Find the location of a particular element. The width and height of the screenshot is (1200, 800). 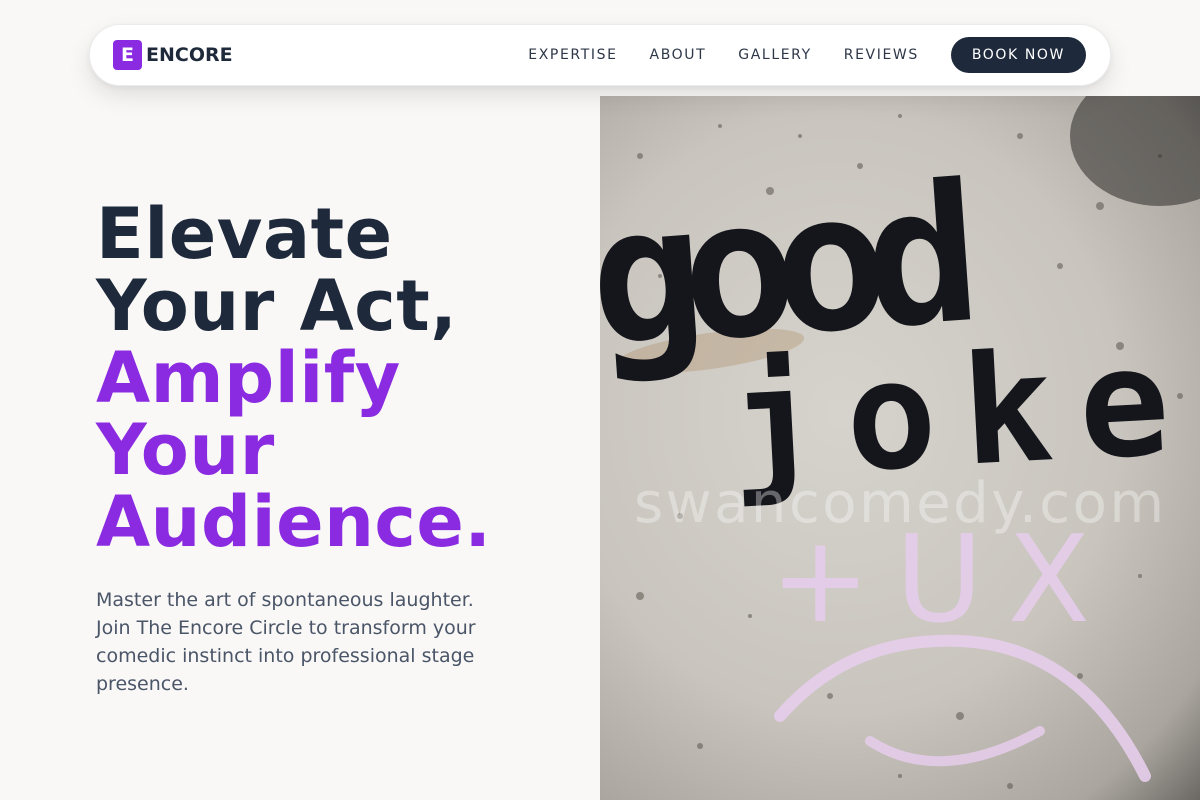

nav-link-reviews: REVIEWS is located at coordinates (881, 55).